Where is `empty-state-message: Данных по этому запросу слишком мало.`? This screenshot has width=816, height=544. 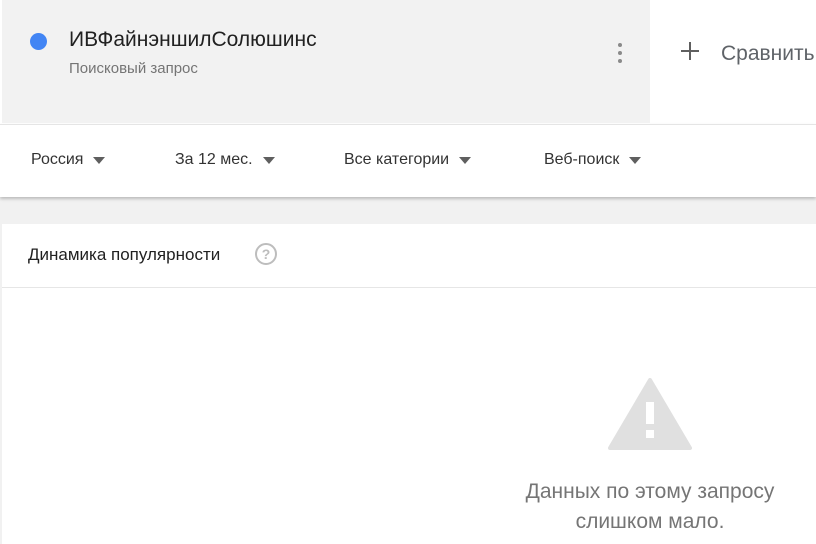 empty-state-message: Данных по этому запросу слишком мало. is located at coordinates (644, 507).